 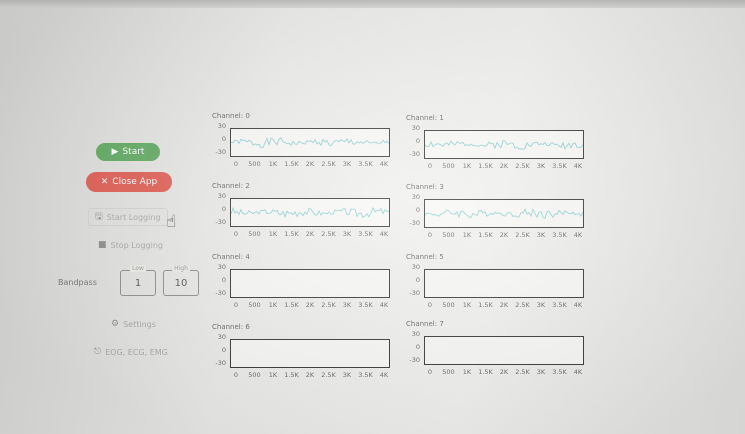 I want to click on close-app-button-label: Close App, so click(x=135, y=182).